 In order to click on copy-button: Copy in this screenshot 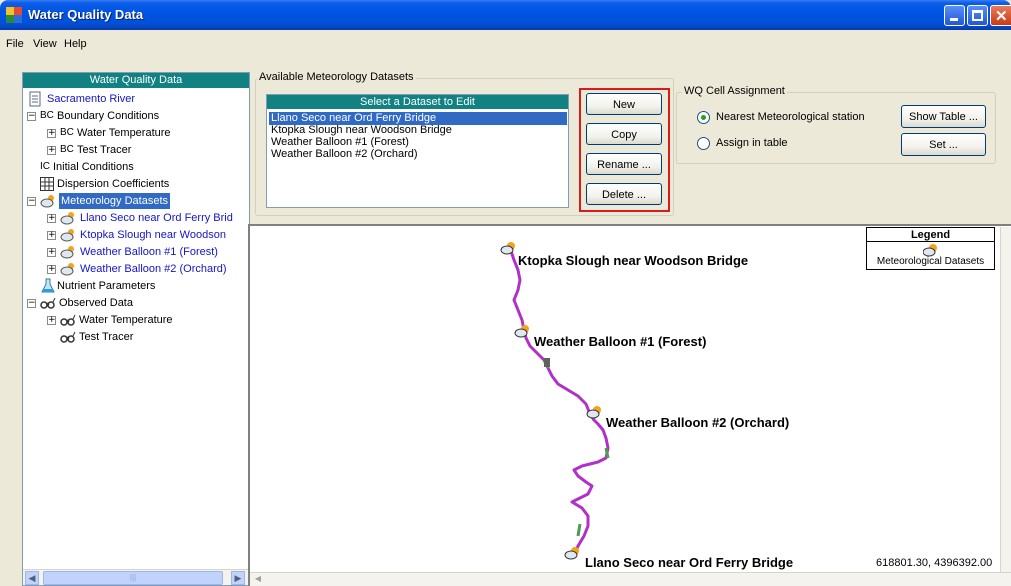, I will do `click(624, 134)`.